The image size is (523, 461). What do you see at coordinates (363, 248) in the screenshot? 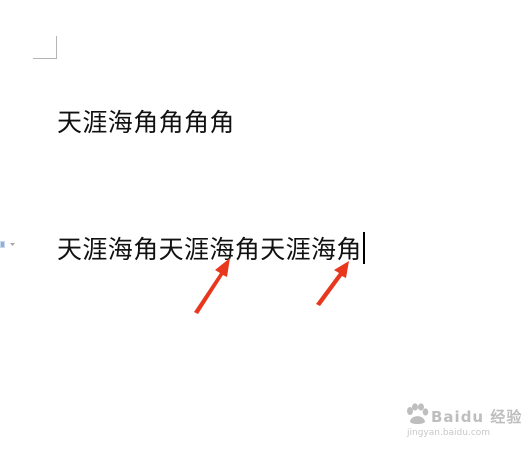
I see `text-cursor` at bounding box center [363, 248].